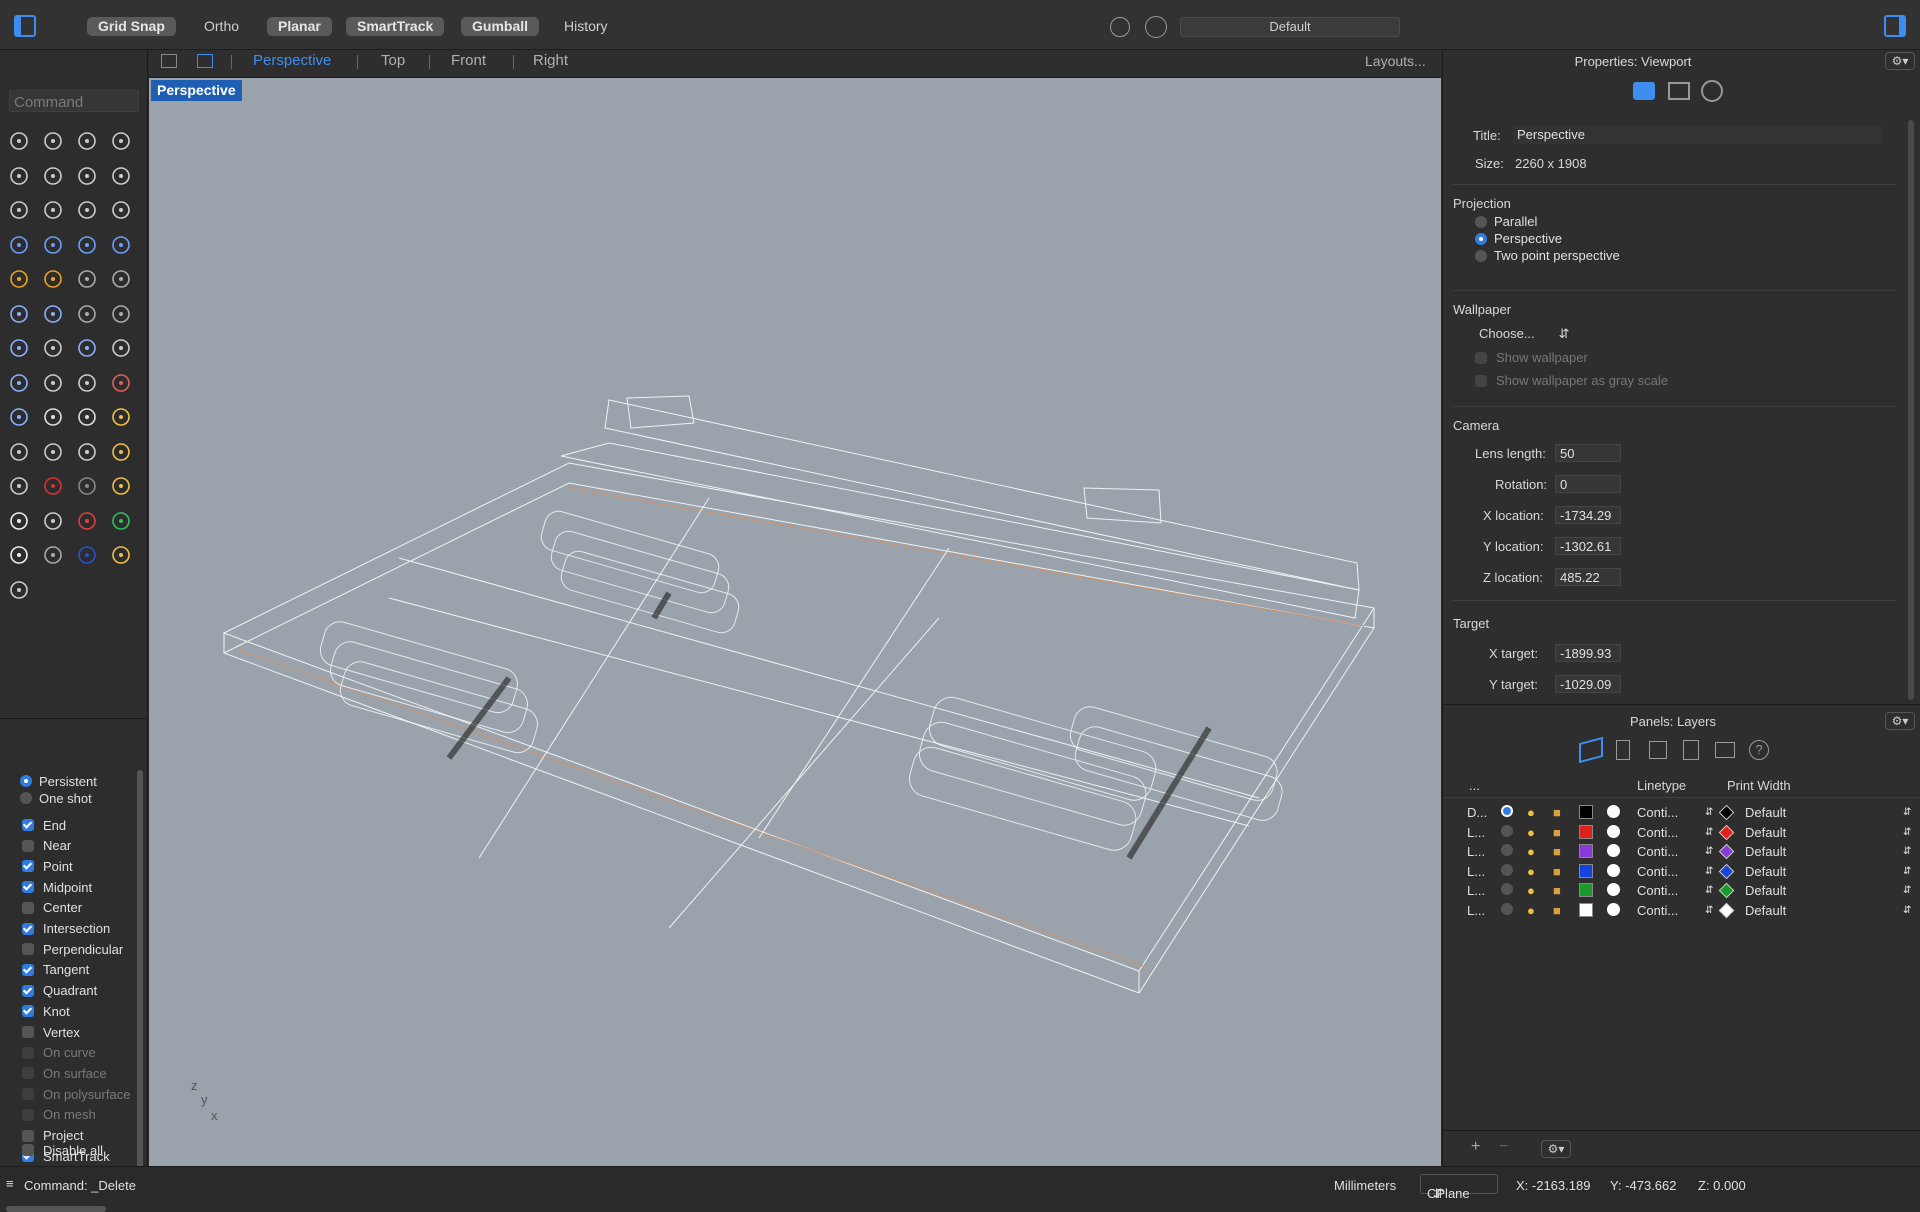  What do you see at coordinates (46, 846) in the screenshot?
I see `osnap-near-checkbox: Near` at bounding box center [46, 846].